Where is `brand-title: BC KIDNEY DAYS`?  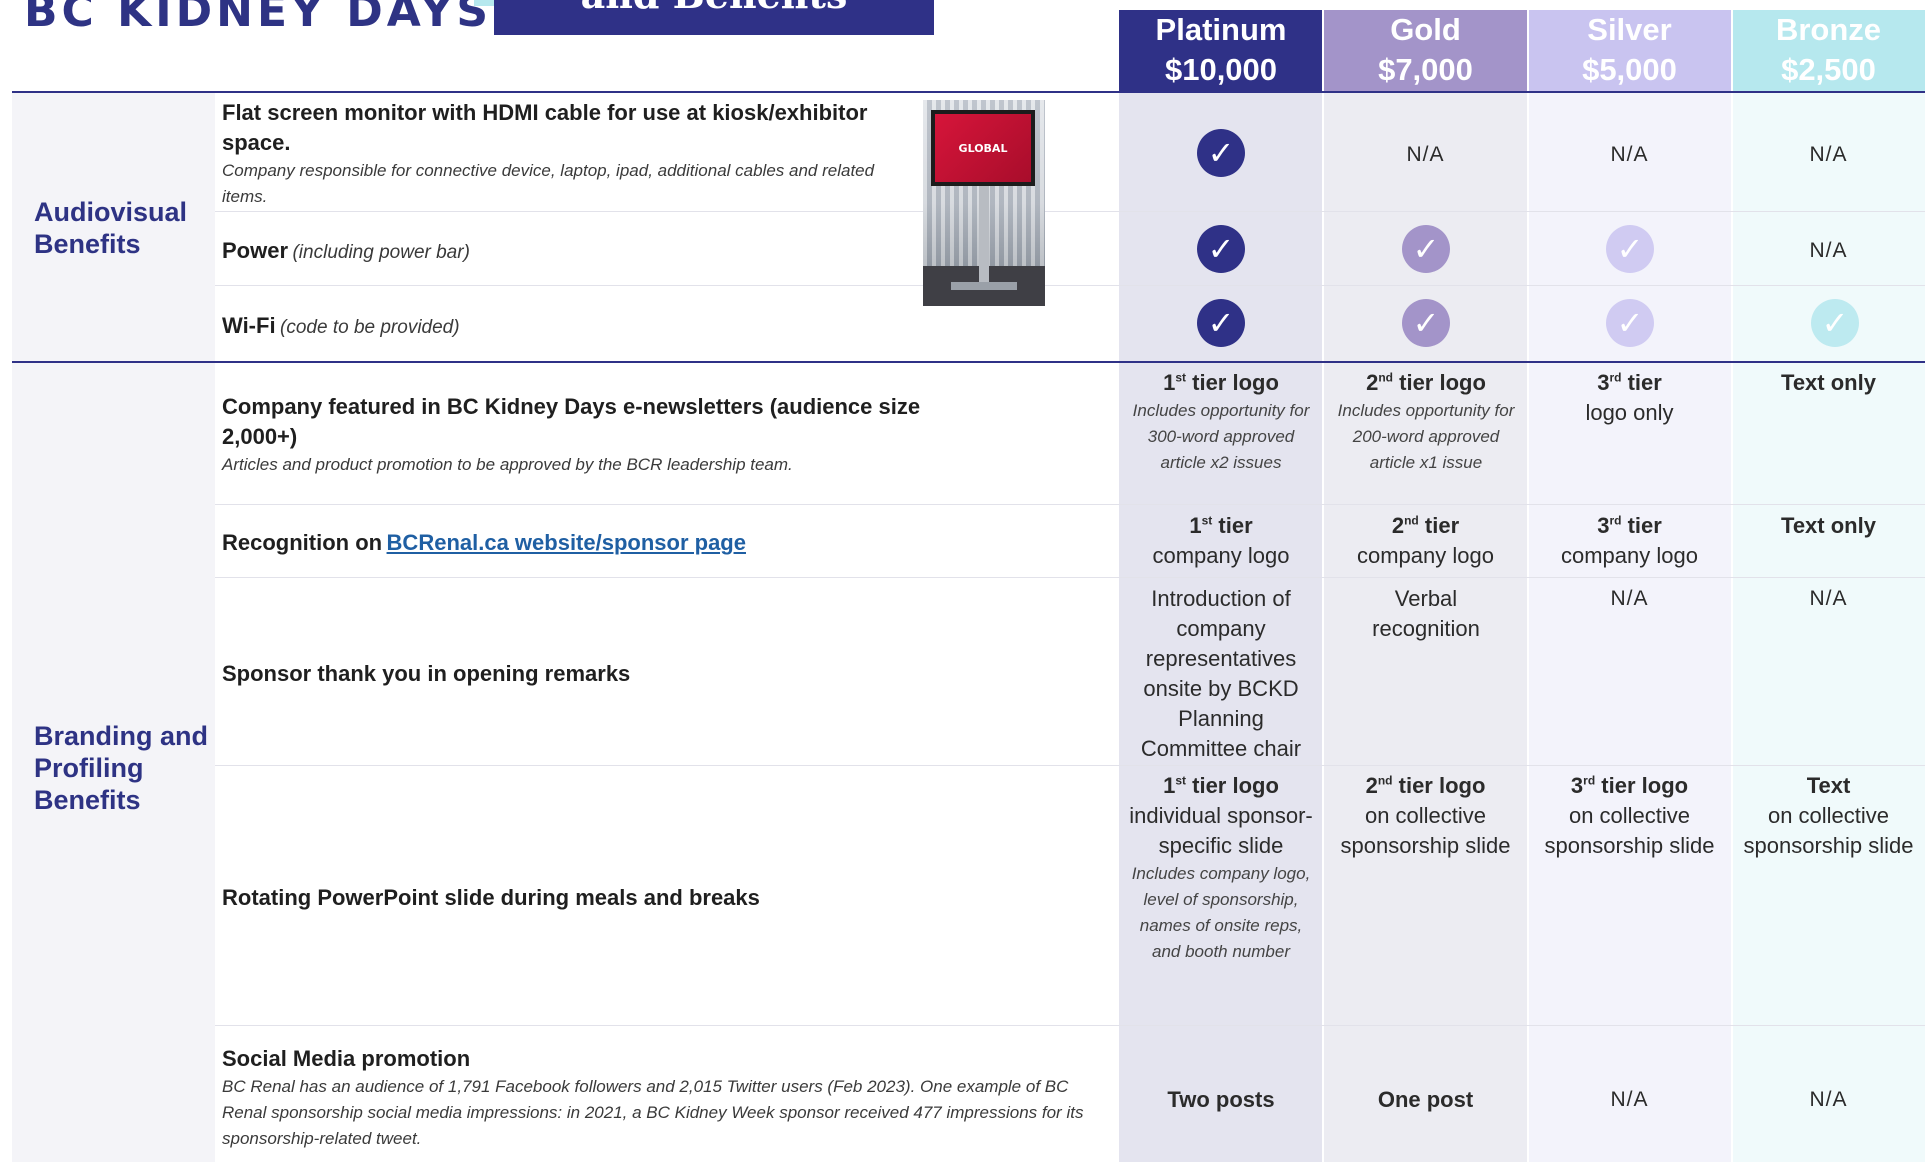
brand-title: BC KIDNEY DAYS is located at coordinates (258, 18).